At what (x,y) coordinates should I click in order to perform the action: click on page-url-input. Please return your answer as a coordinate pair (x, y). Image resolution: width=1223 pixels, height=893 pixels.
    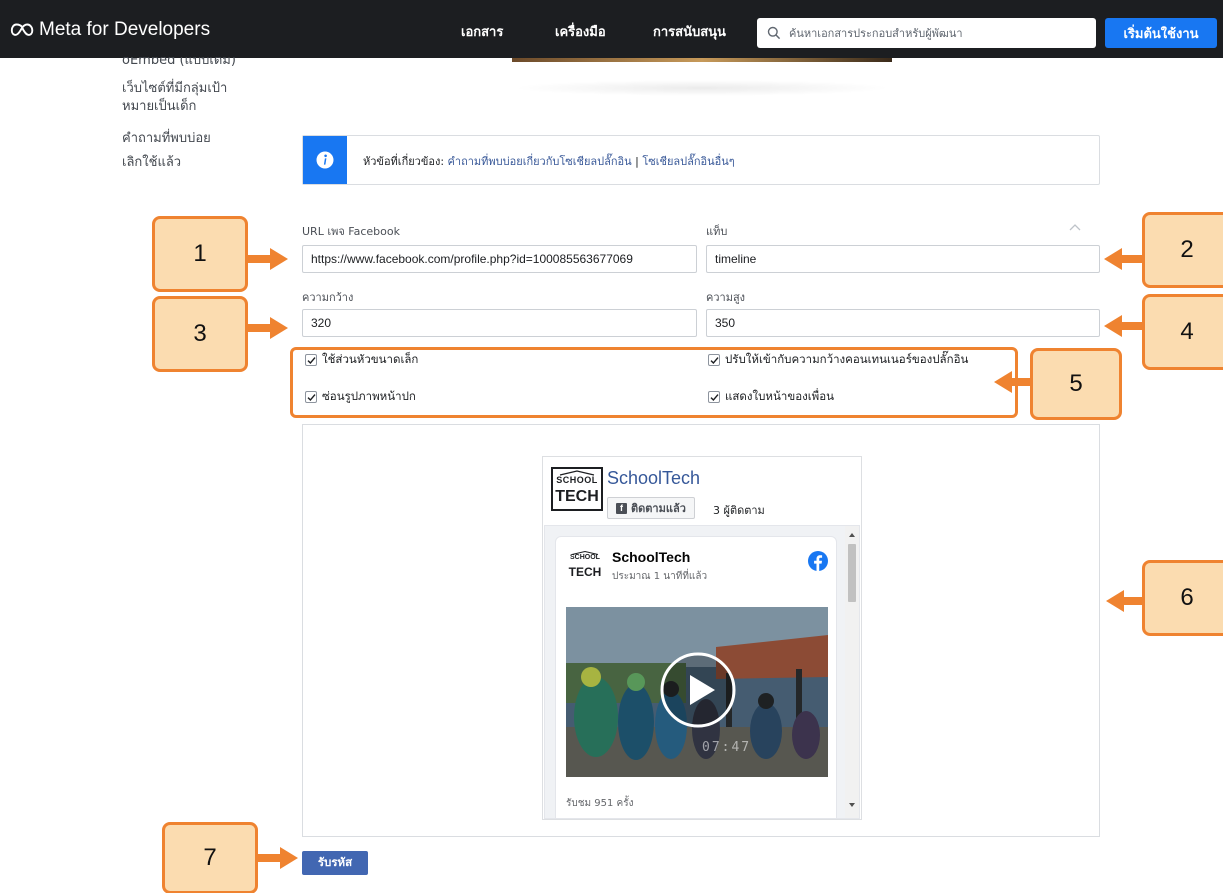
    Looking at the image, I should click on (499, 259).